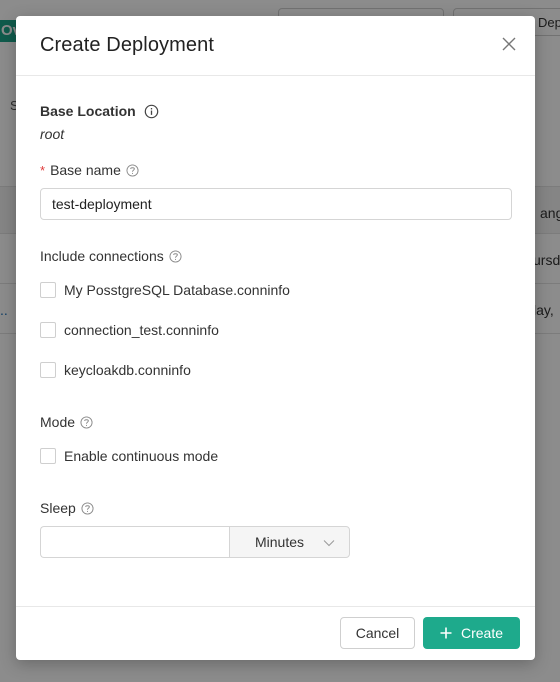 The height and width of the screenshot is (682, 560). What do you see at coordinates (127, 45) in the screenshot?
I see `dialog-title: Create Deployment` at bounding box center [127, 45].